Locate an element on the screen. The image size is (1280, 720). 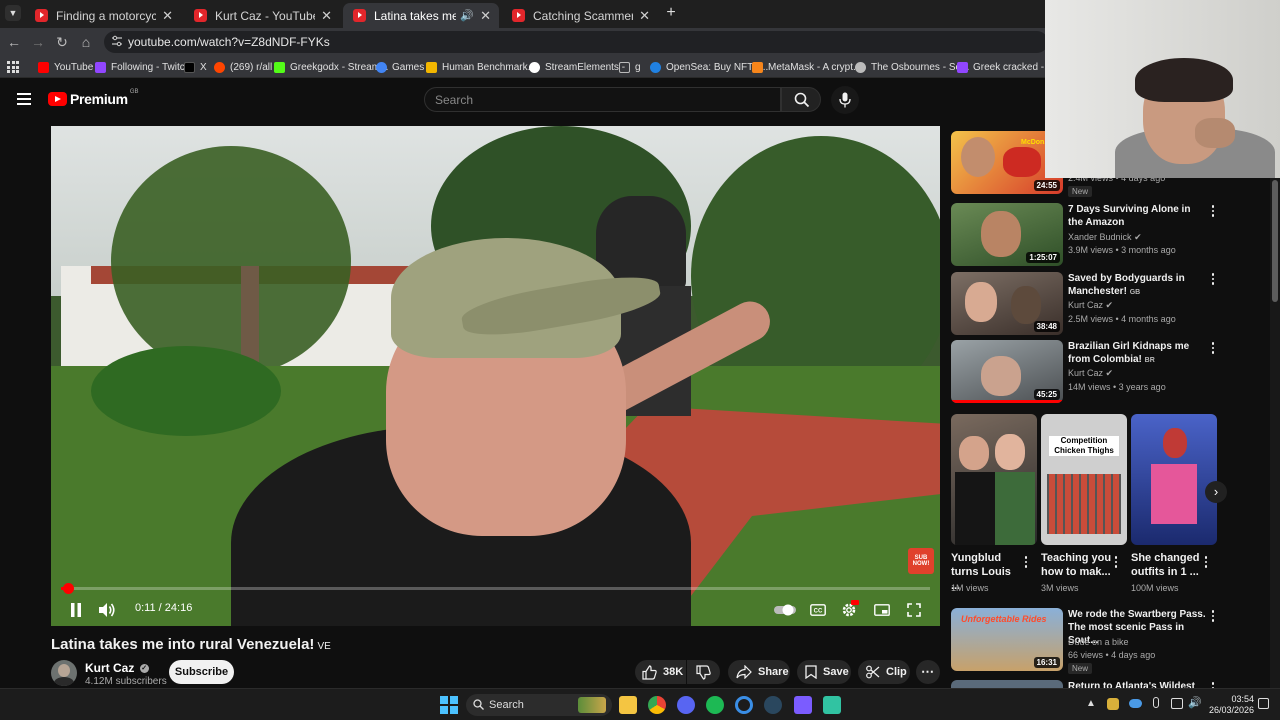
rec-thumbnail: 1:25:07 is located at coordinates (1007, 234).